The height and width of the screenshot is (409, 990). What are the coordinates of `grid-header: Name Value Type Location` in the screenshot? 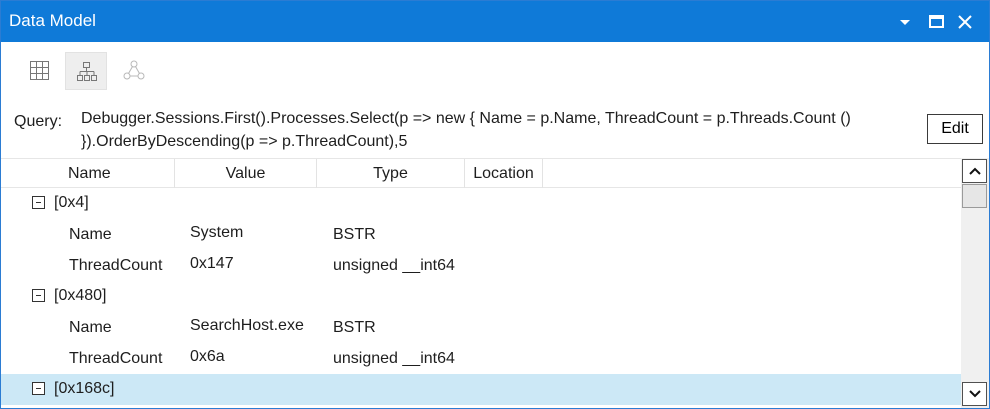 It's located at (481, 173).